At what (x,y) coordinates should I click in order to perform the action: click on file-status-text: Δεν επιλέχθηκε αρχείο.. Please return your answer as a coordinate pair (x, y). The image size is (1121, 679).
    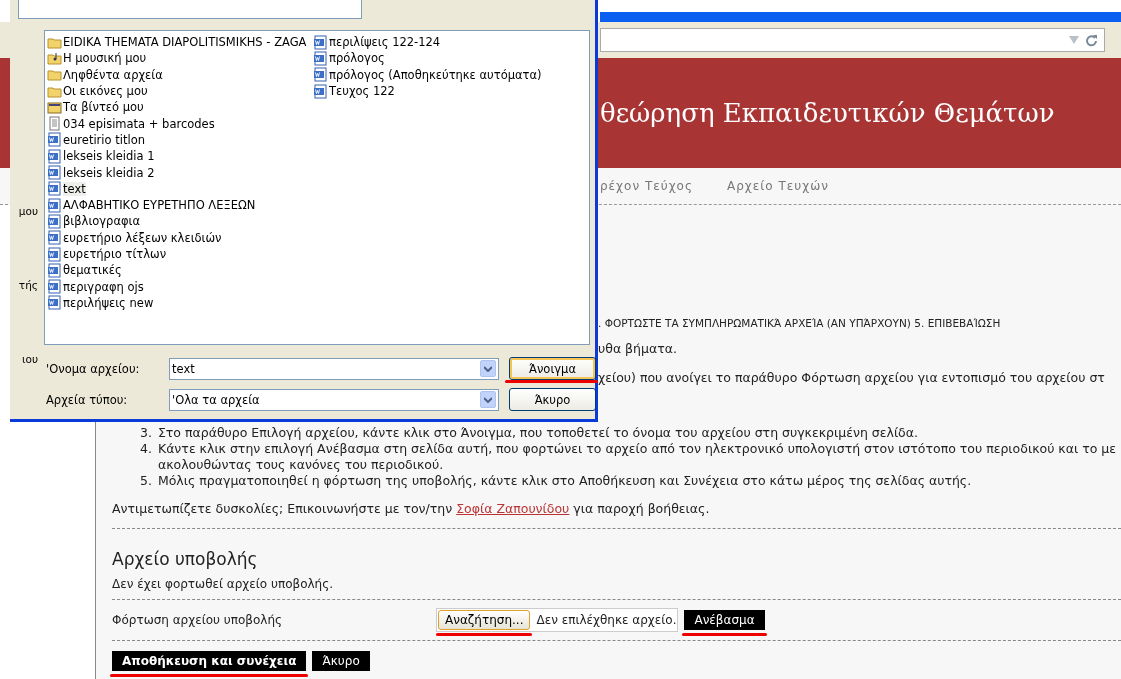
    Looking at the image, I should click on (606, 620).